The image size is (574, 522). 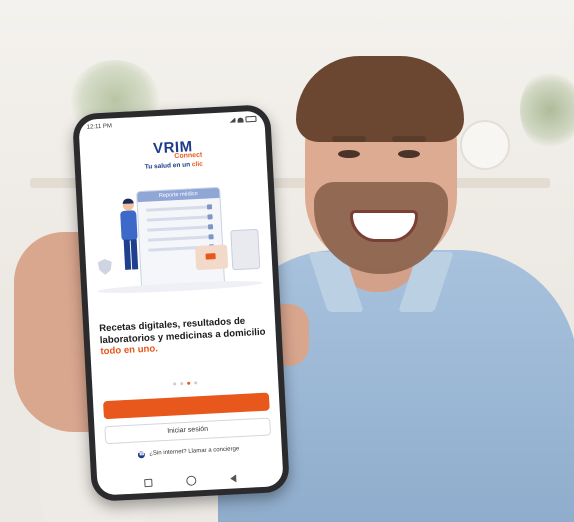 I want to click on android-navbar, so click(x=190, y=481).